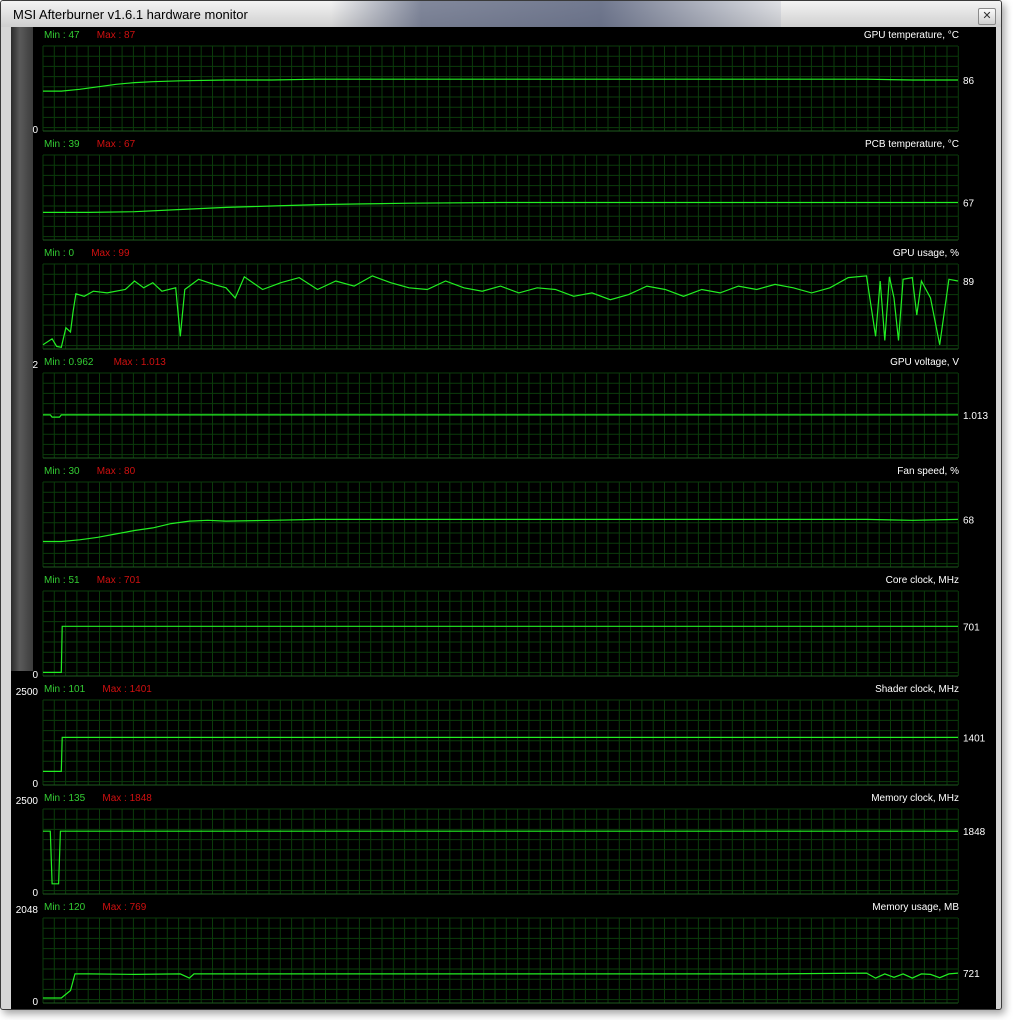 The width and height of the screenshot is (1013, 1020). Describe the element at coordinates (127, 798) in the screenshot. I see `graph-max-label: Max : 1848` at that location.